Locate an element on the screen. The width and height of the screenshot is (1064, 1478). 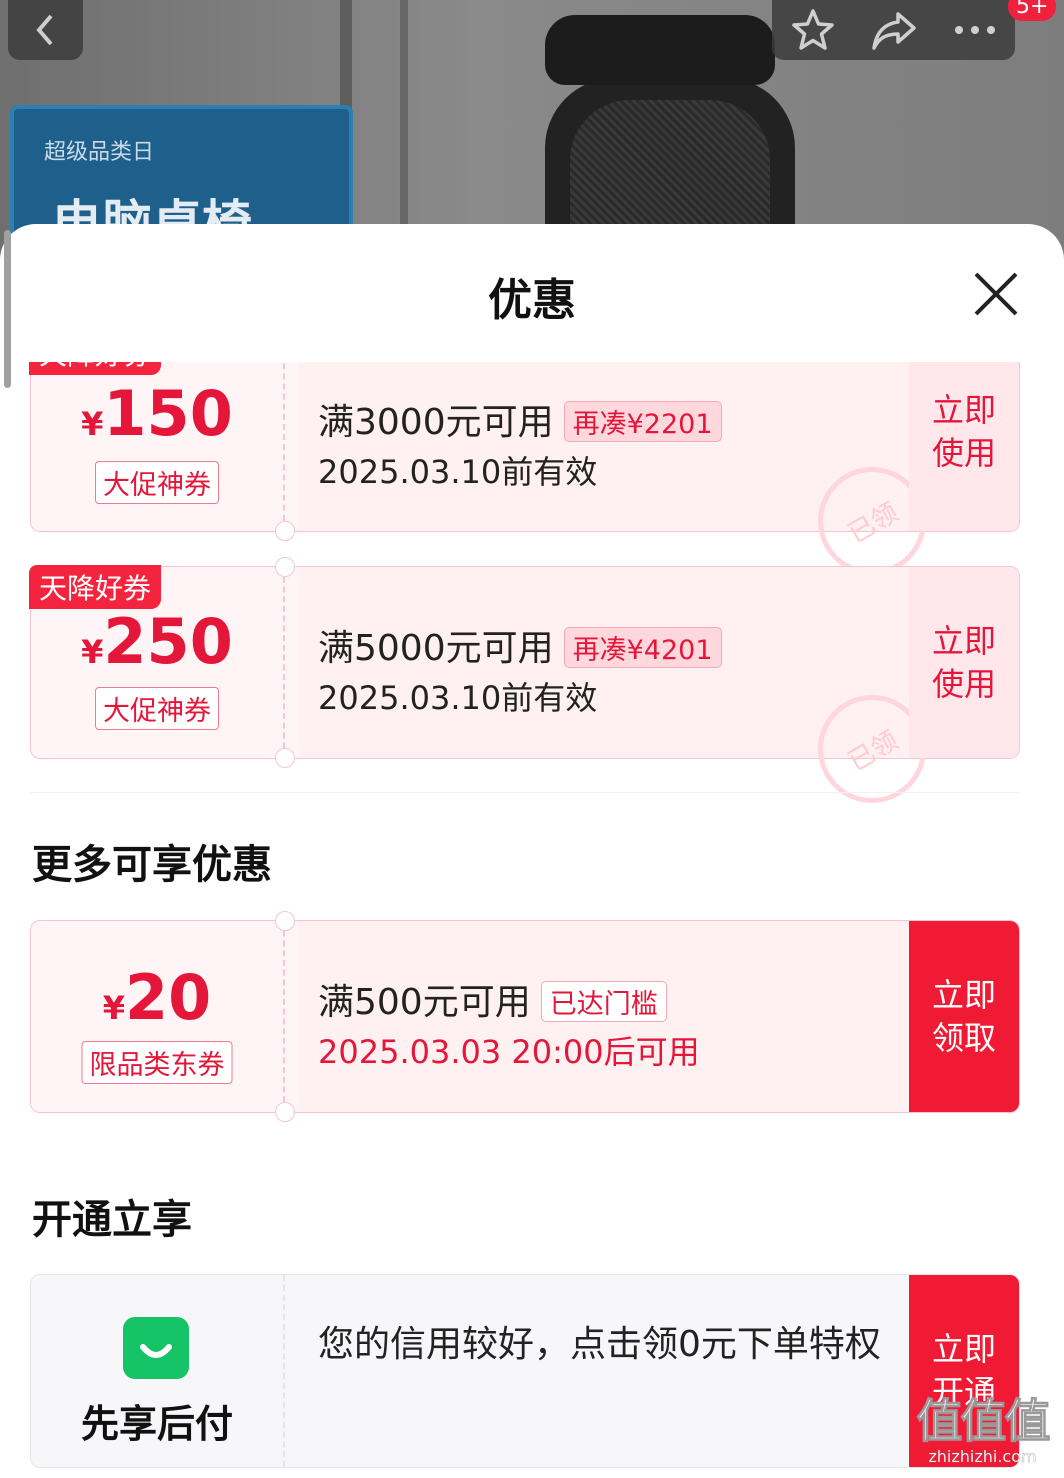
watermark-url: zhizhizhi.com is located at coordinates (982, 1456).